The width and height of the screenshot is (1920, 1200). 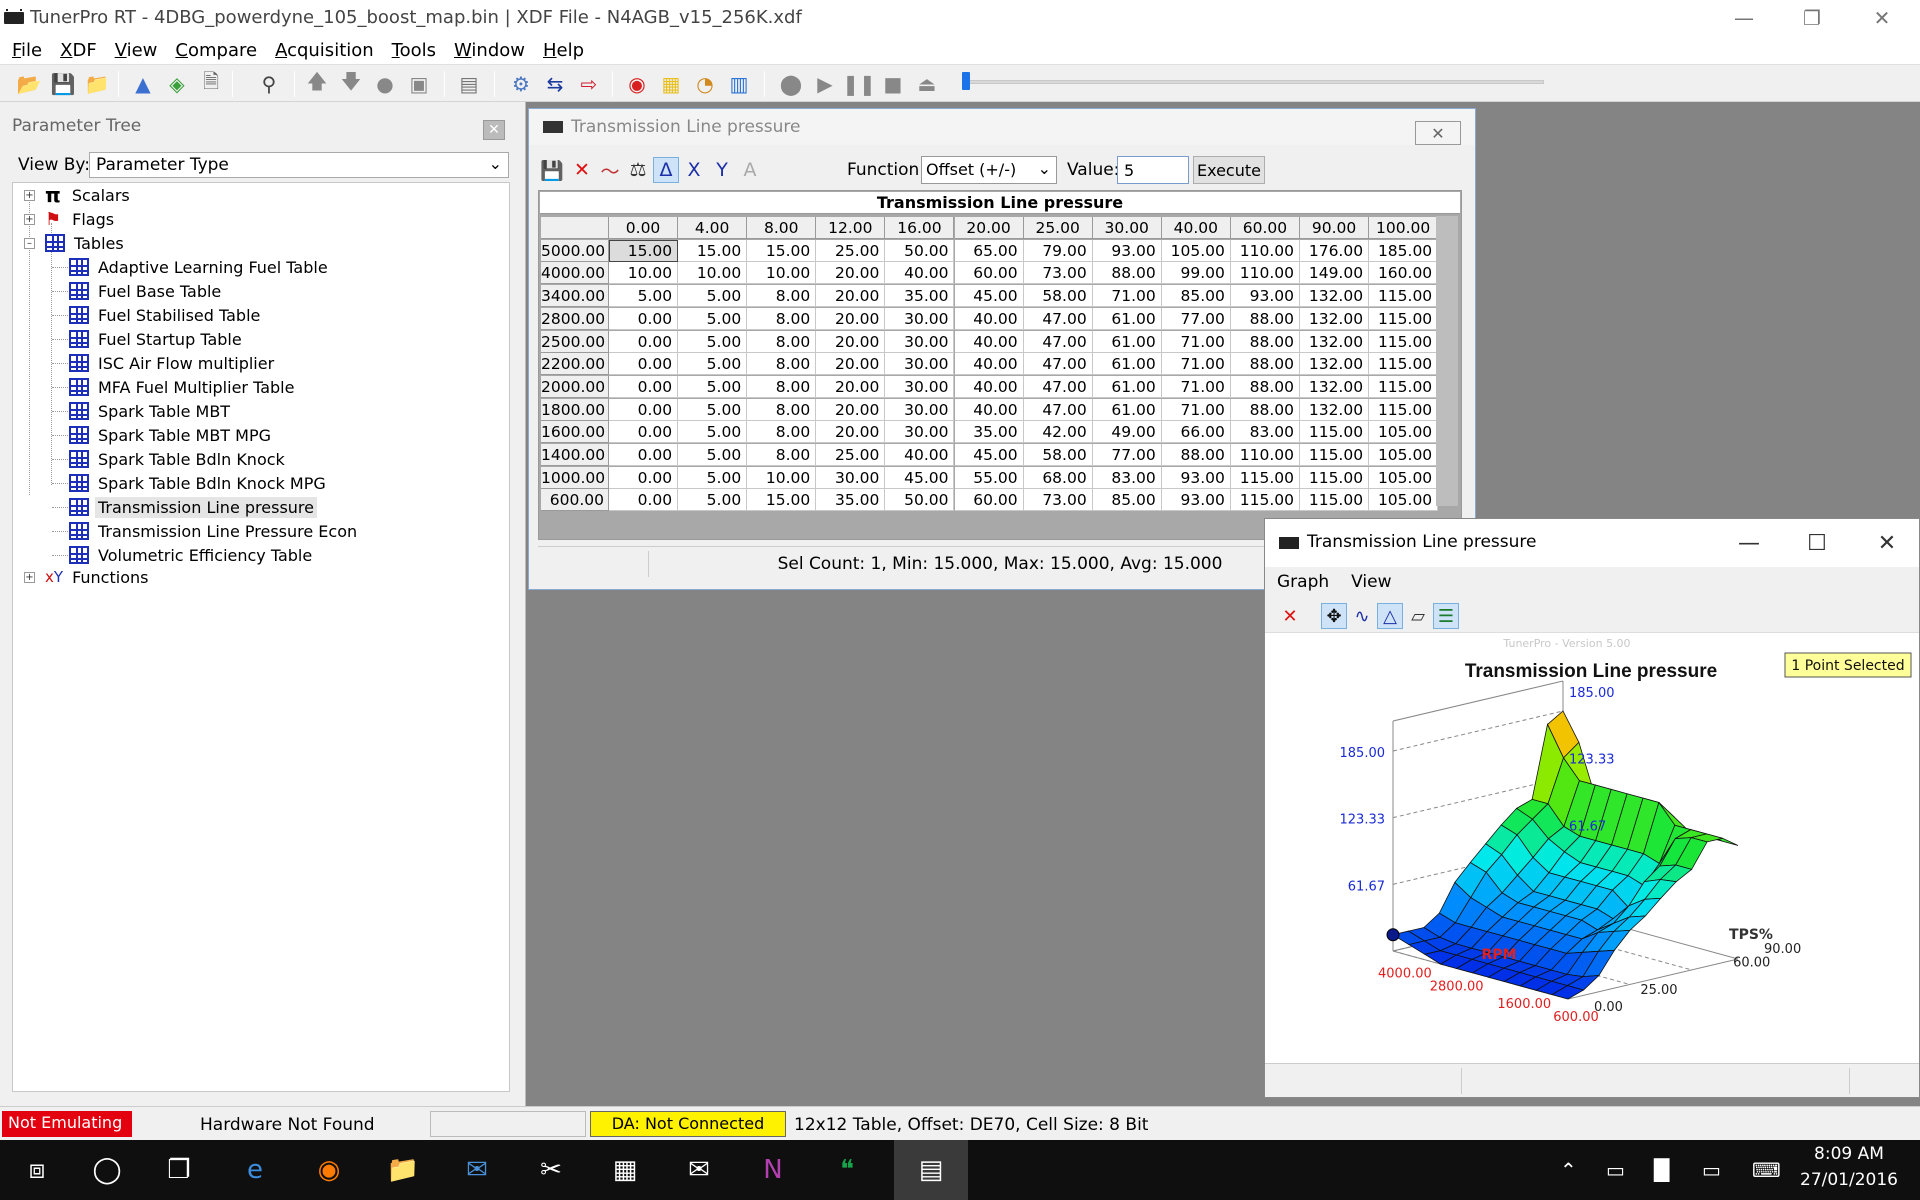 What do you see at coordinates (1196, 228) in the screenshot?
I see `column-header: 40.00` at bounding box center [1196, 228].